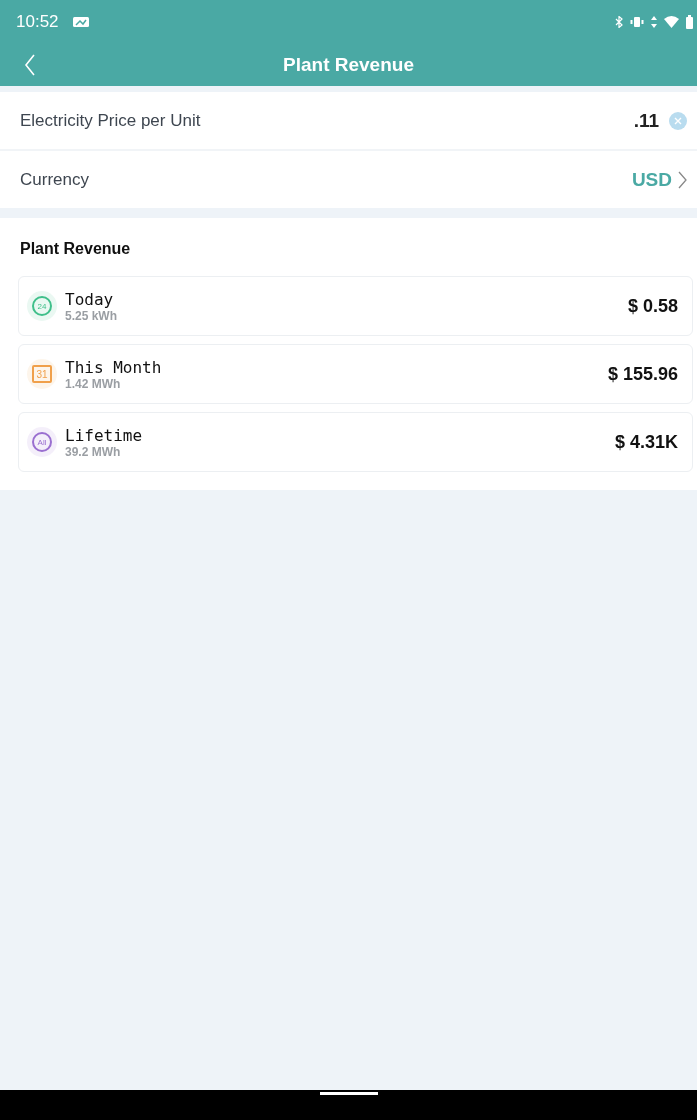 This screenshot has height=1120, width=697. I want to click on energy-value: 1.42 MWh, so click(93, 383).